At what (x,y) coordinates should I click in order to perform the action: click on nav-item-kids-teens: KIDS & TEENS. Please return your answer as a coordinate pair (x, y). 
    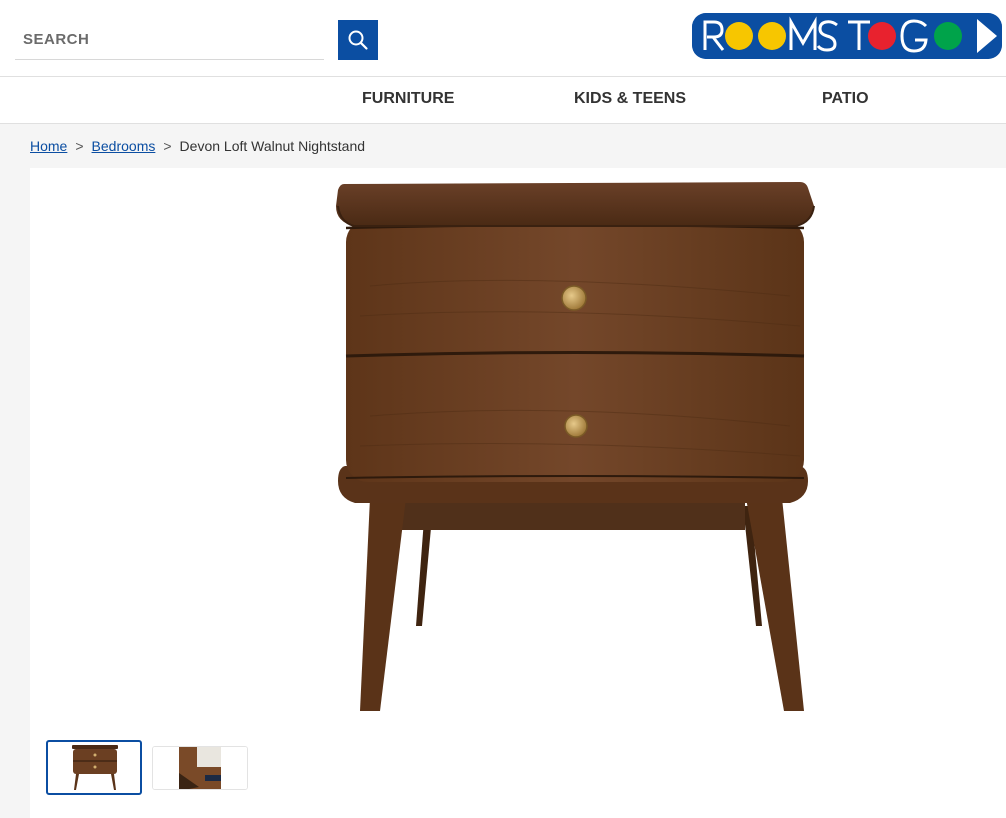
    Looking at the image, I should click on (630, 100).